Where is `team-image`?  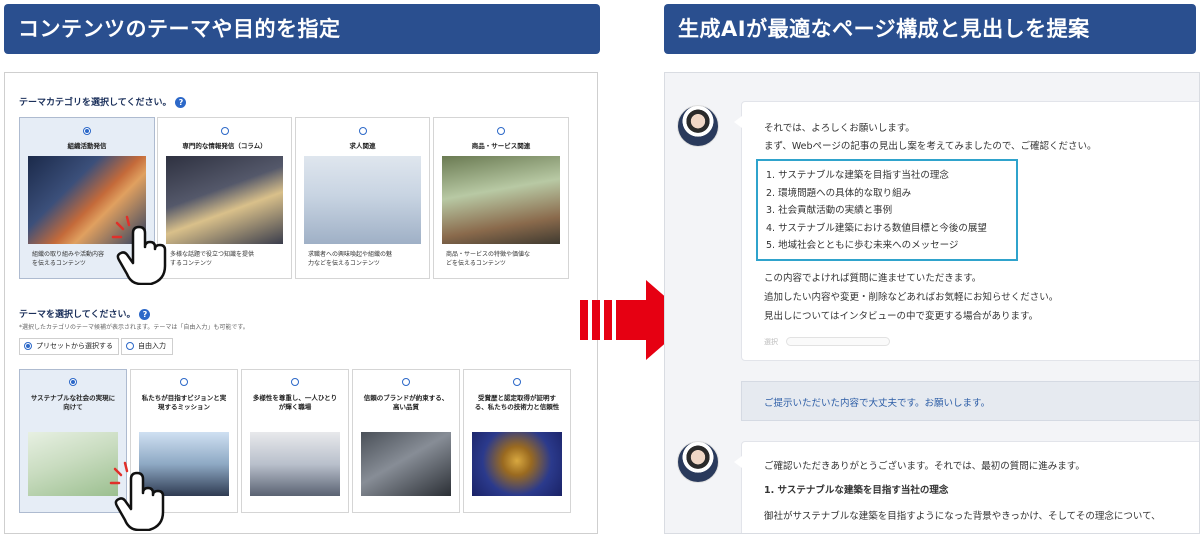 team-image is located at coordinates (295, 464).